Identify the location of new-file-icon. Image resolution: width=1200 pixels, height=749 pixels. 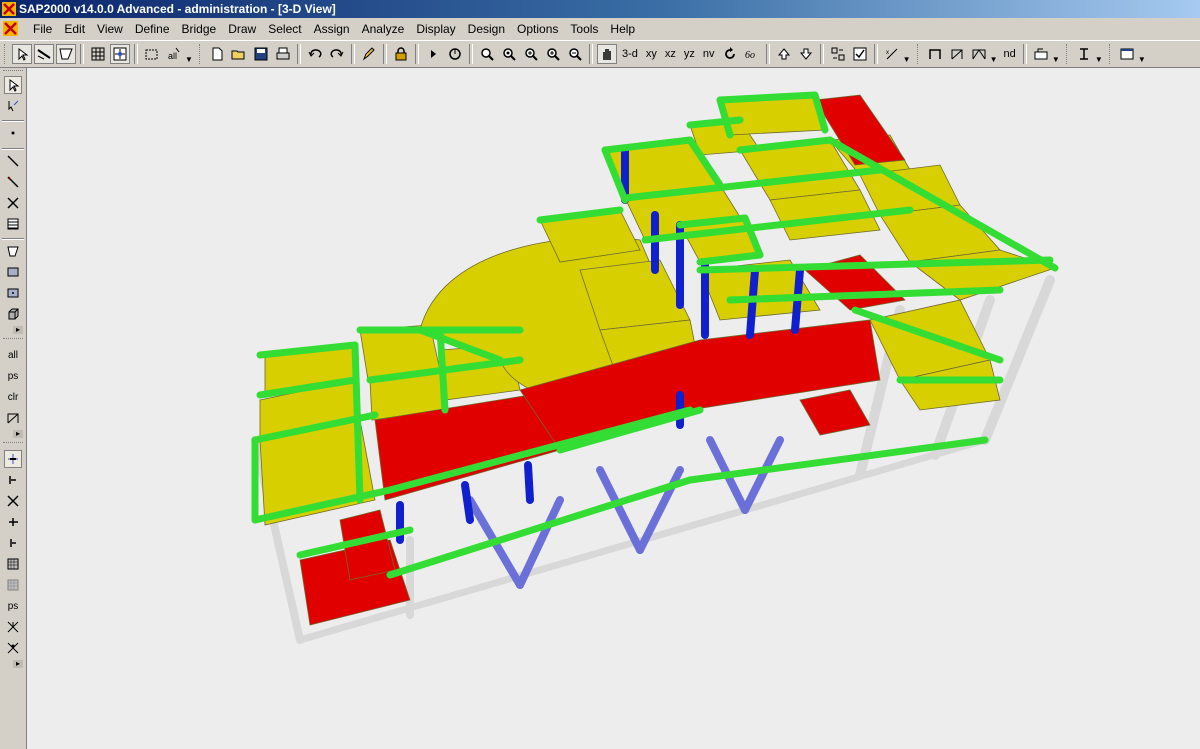
(217, 54).